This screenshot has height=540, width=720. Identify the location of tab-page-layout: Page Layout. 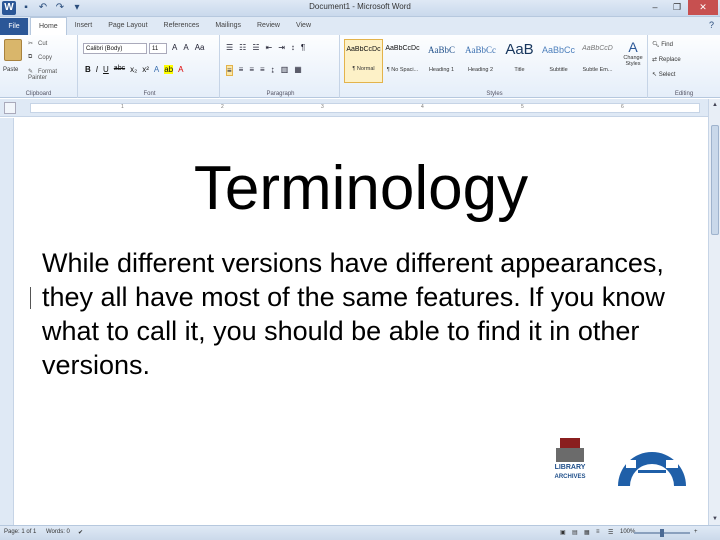
(127, 26).